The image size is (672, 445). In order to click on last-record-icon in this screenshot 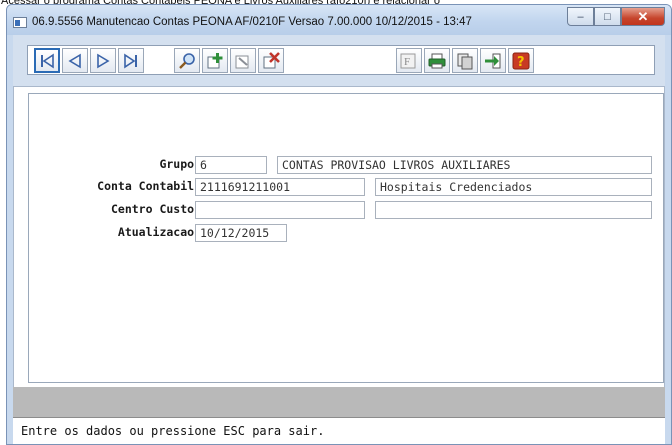, I will do `click(130, 60)`.